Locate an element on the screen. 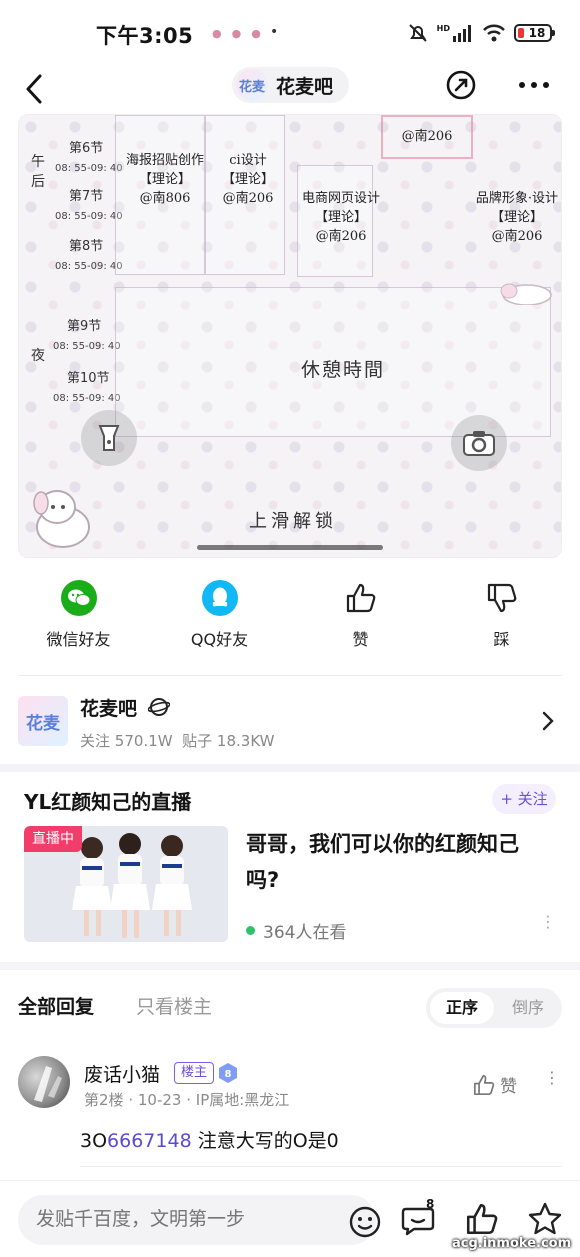  share-label: 踩 is located at coordinates (501, 639).